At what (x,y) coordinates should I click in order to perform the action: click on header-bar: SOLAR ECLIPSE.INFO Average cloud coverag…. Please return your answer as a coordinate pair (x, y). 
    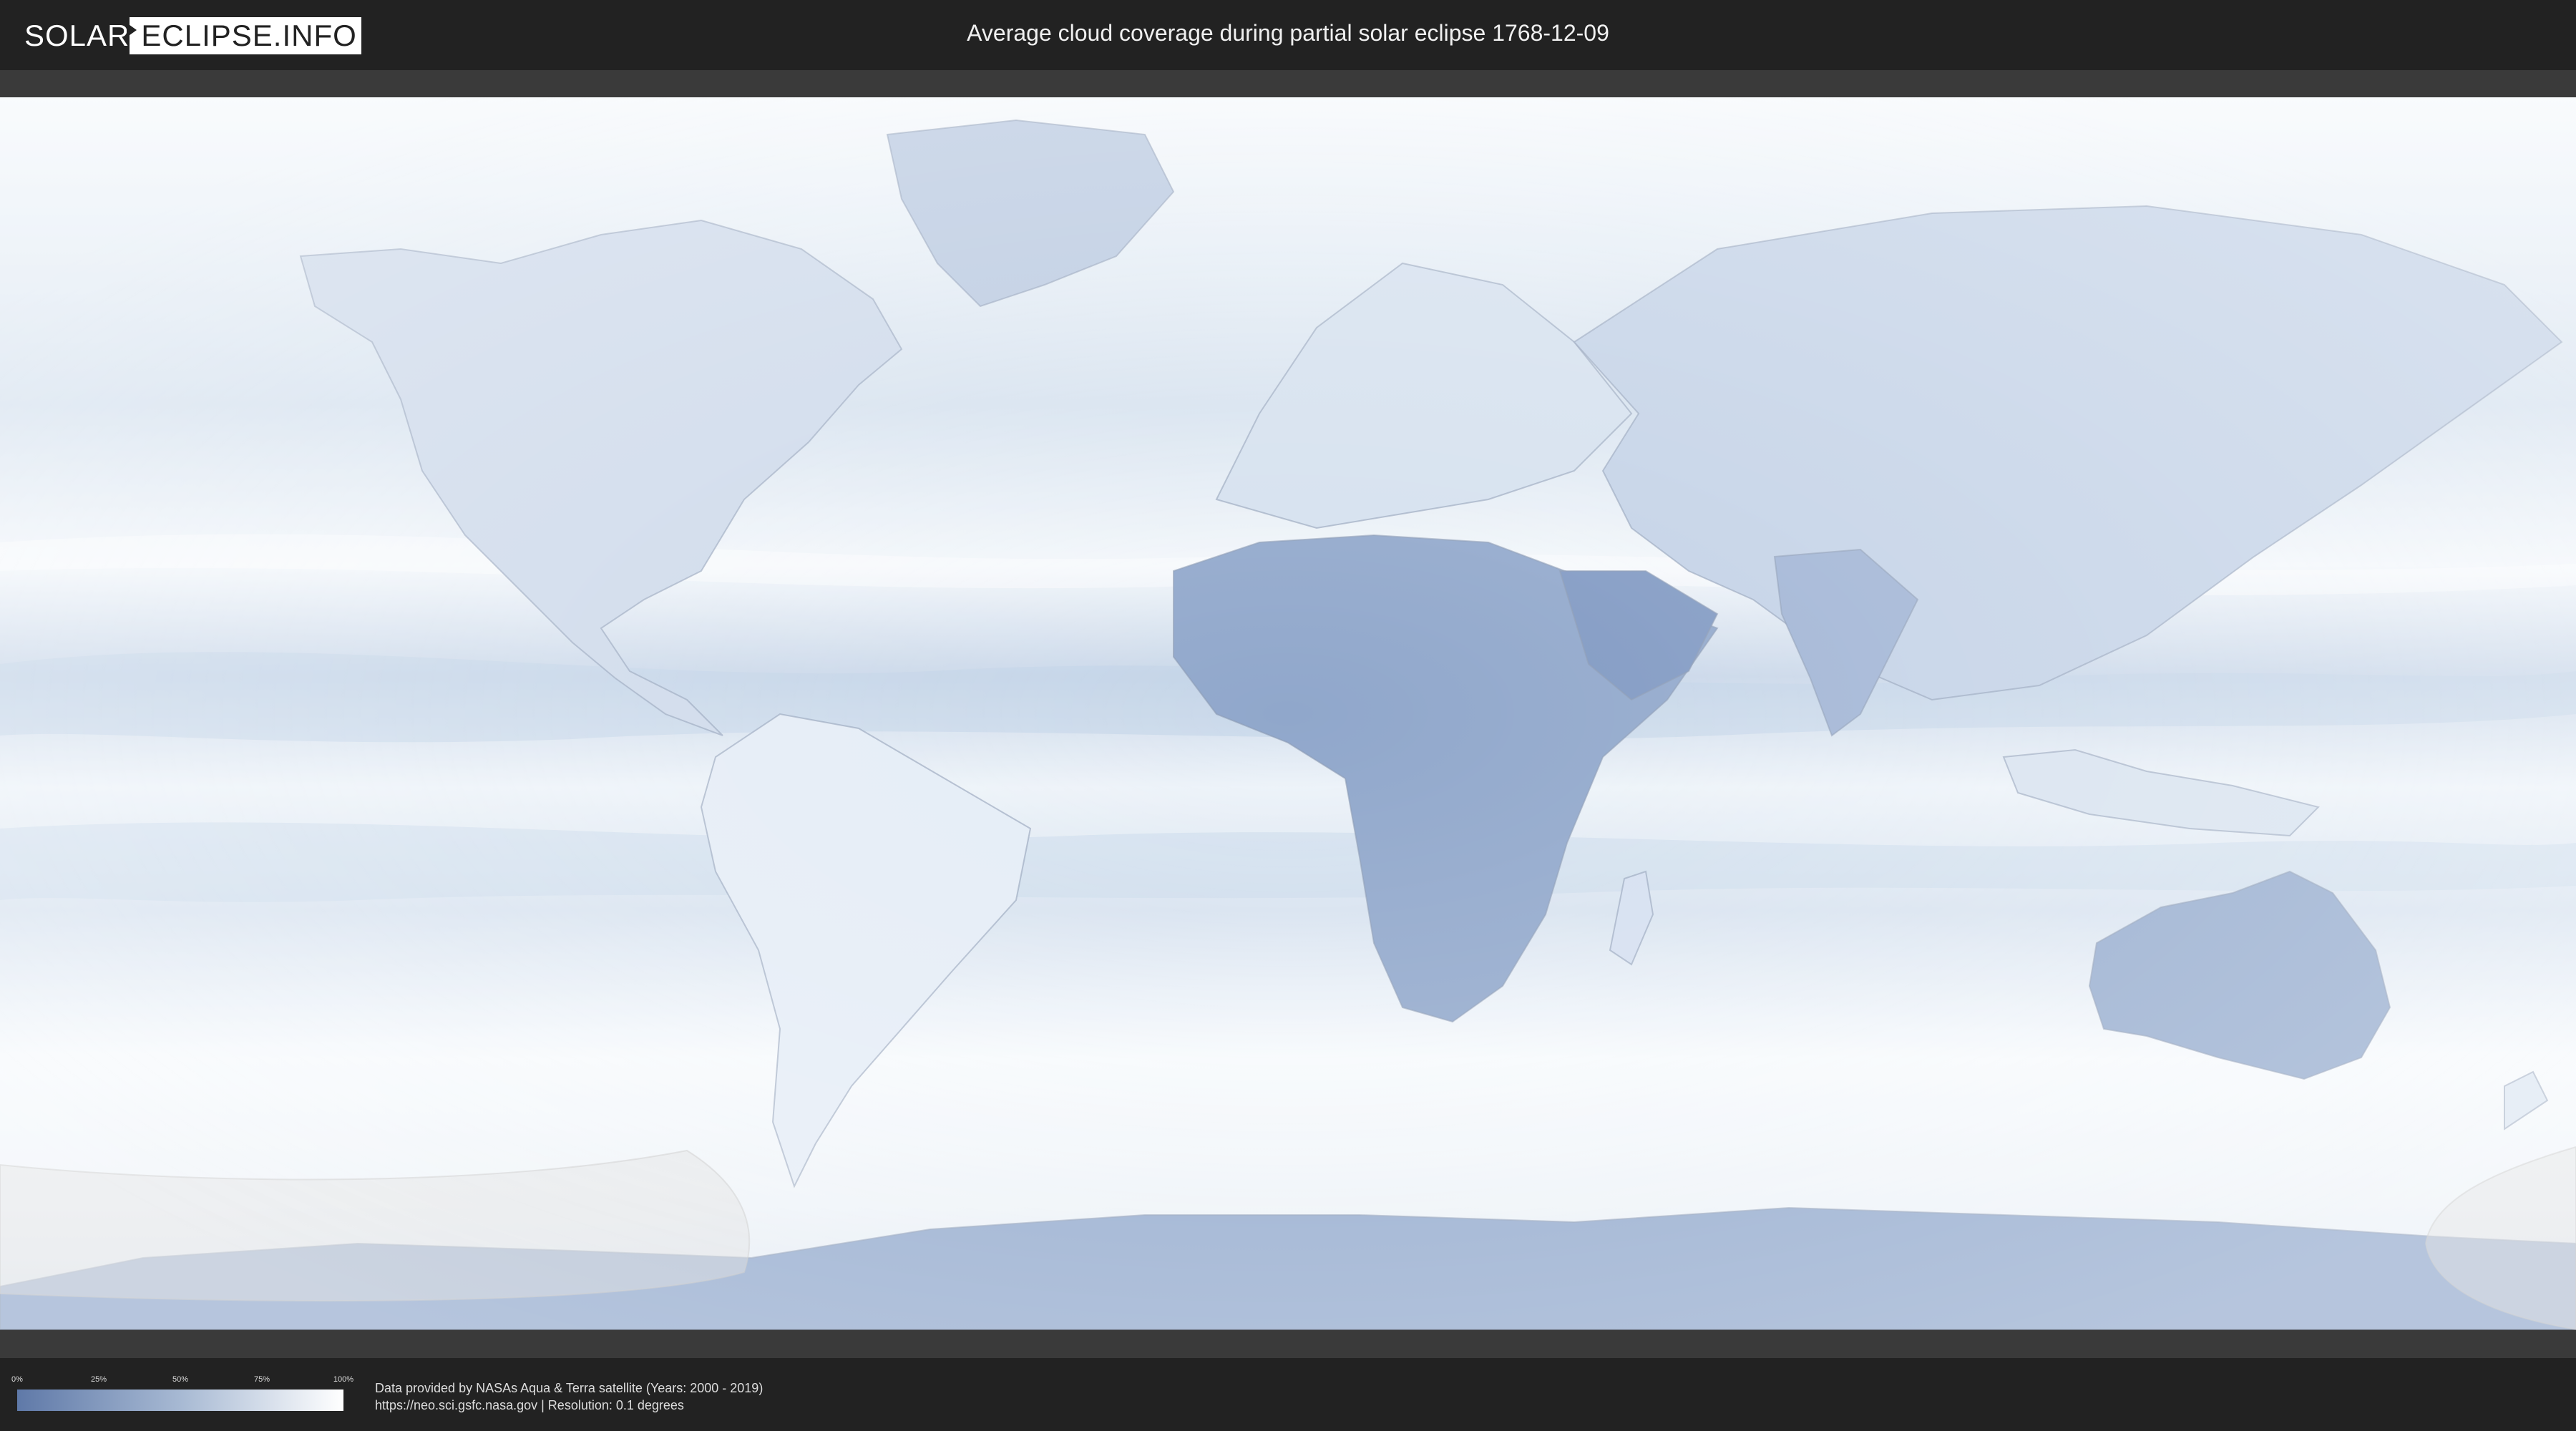
    Looking at the image, I should click on (1288, 35).